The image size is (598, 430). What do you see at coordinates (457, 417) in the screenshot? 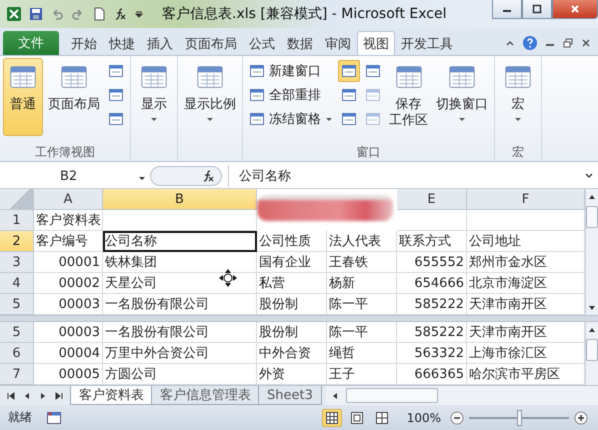
I see `zoom-out-icon` at bounding box center [457, 417].